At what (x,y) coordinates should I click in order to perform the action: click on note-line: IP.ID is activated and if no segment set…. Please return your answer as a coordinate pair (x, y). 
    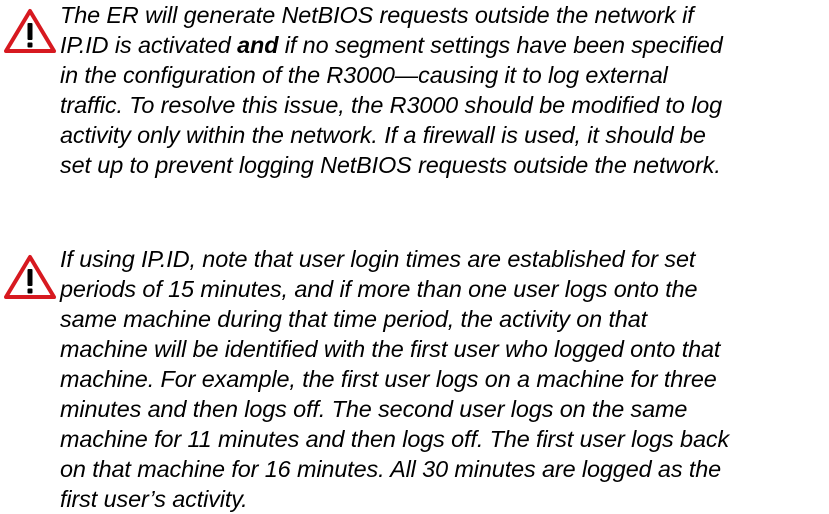
    Looking at the image, I should click on (391, 45).